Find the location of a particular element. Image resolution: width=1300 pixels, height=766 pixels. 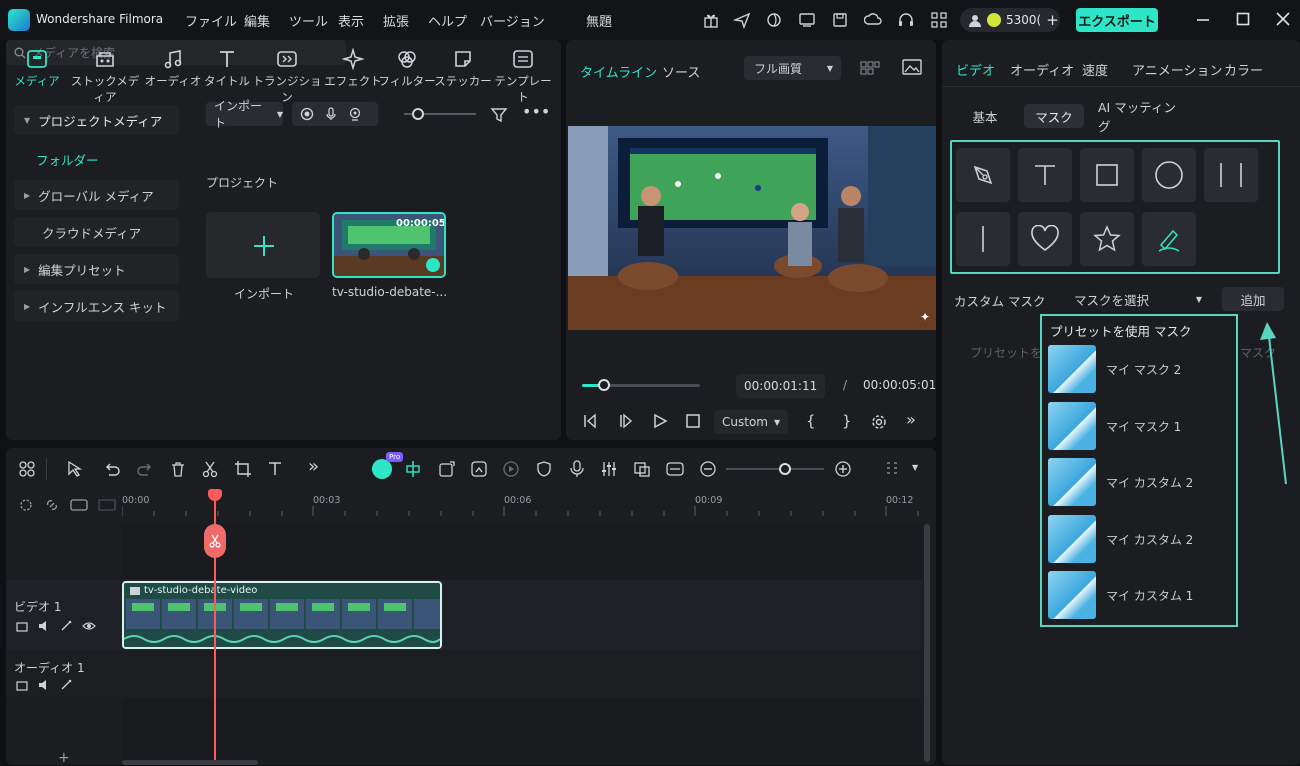

mask-select-dropdown: マスクを選択 ▼ is located at coordinates (1137, 299).